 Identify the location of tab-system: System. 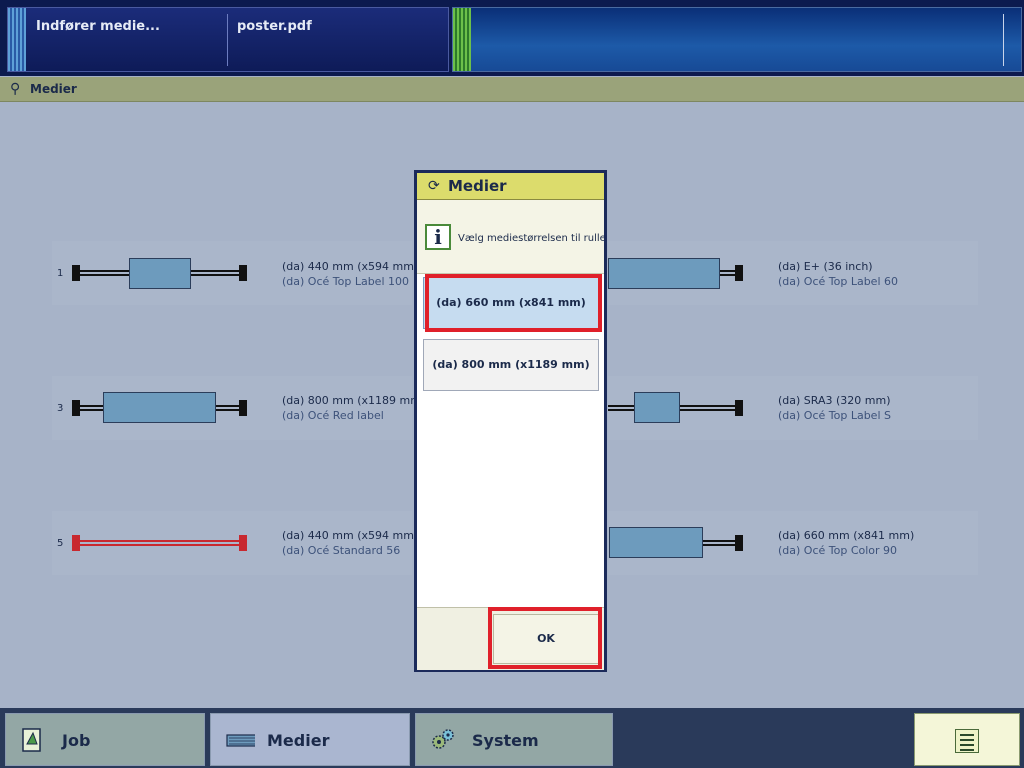
(514, 739).